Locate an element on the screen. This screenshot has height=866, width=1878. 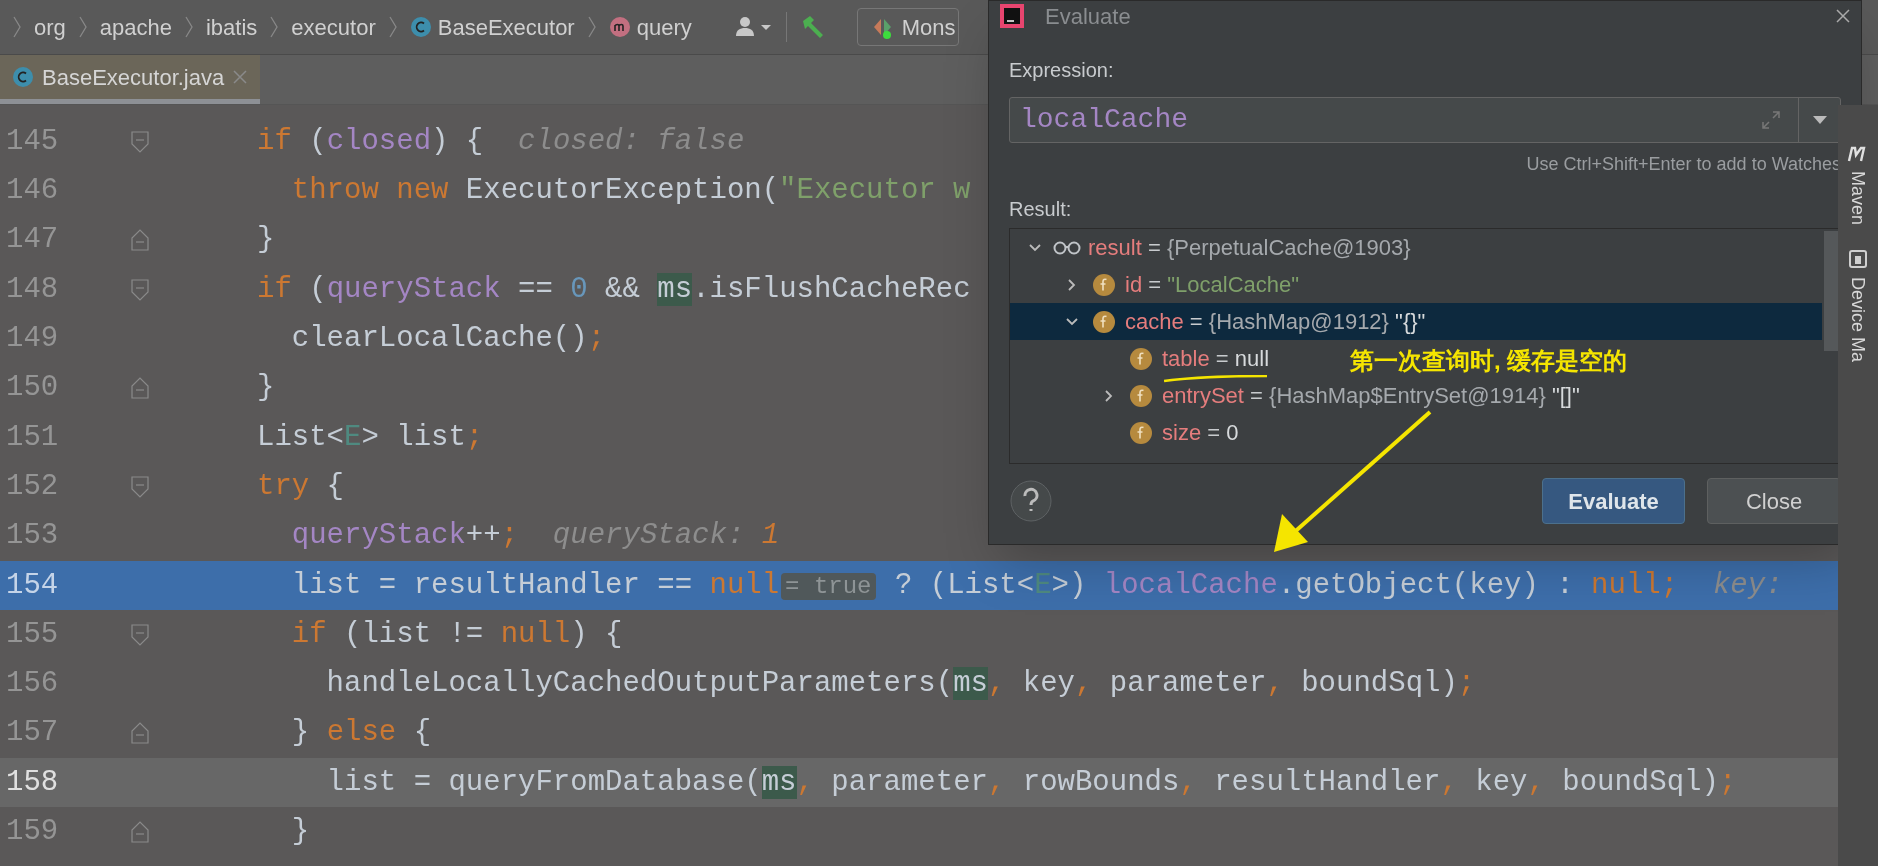
breadcrumb-item: org is located at coordinates (50, 27).